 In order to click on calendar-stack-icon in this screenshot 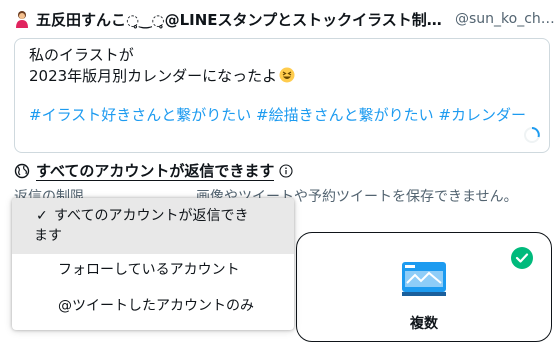, I will do `click(424, 279)`.